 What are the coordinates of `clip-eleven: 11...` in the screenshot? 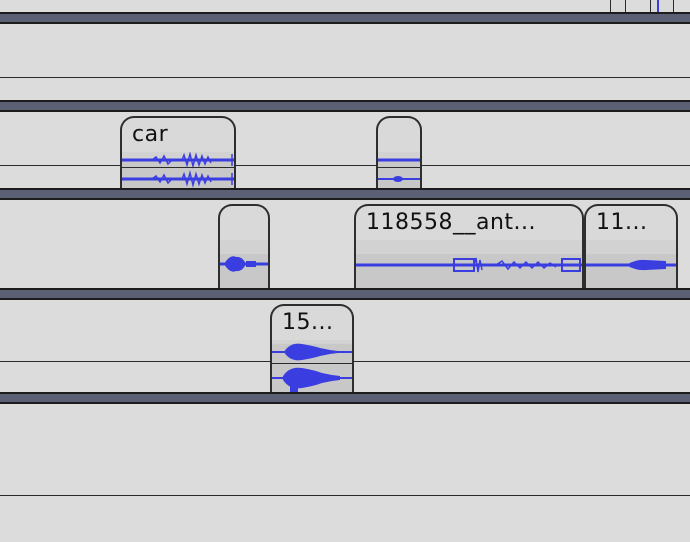 It's located at (631, 246).